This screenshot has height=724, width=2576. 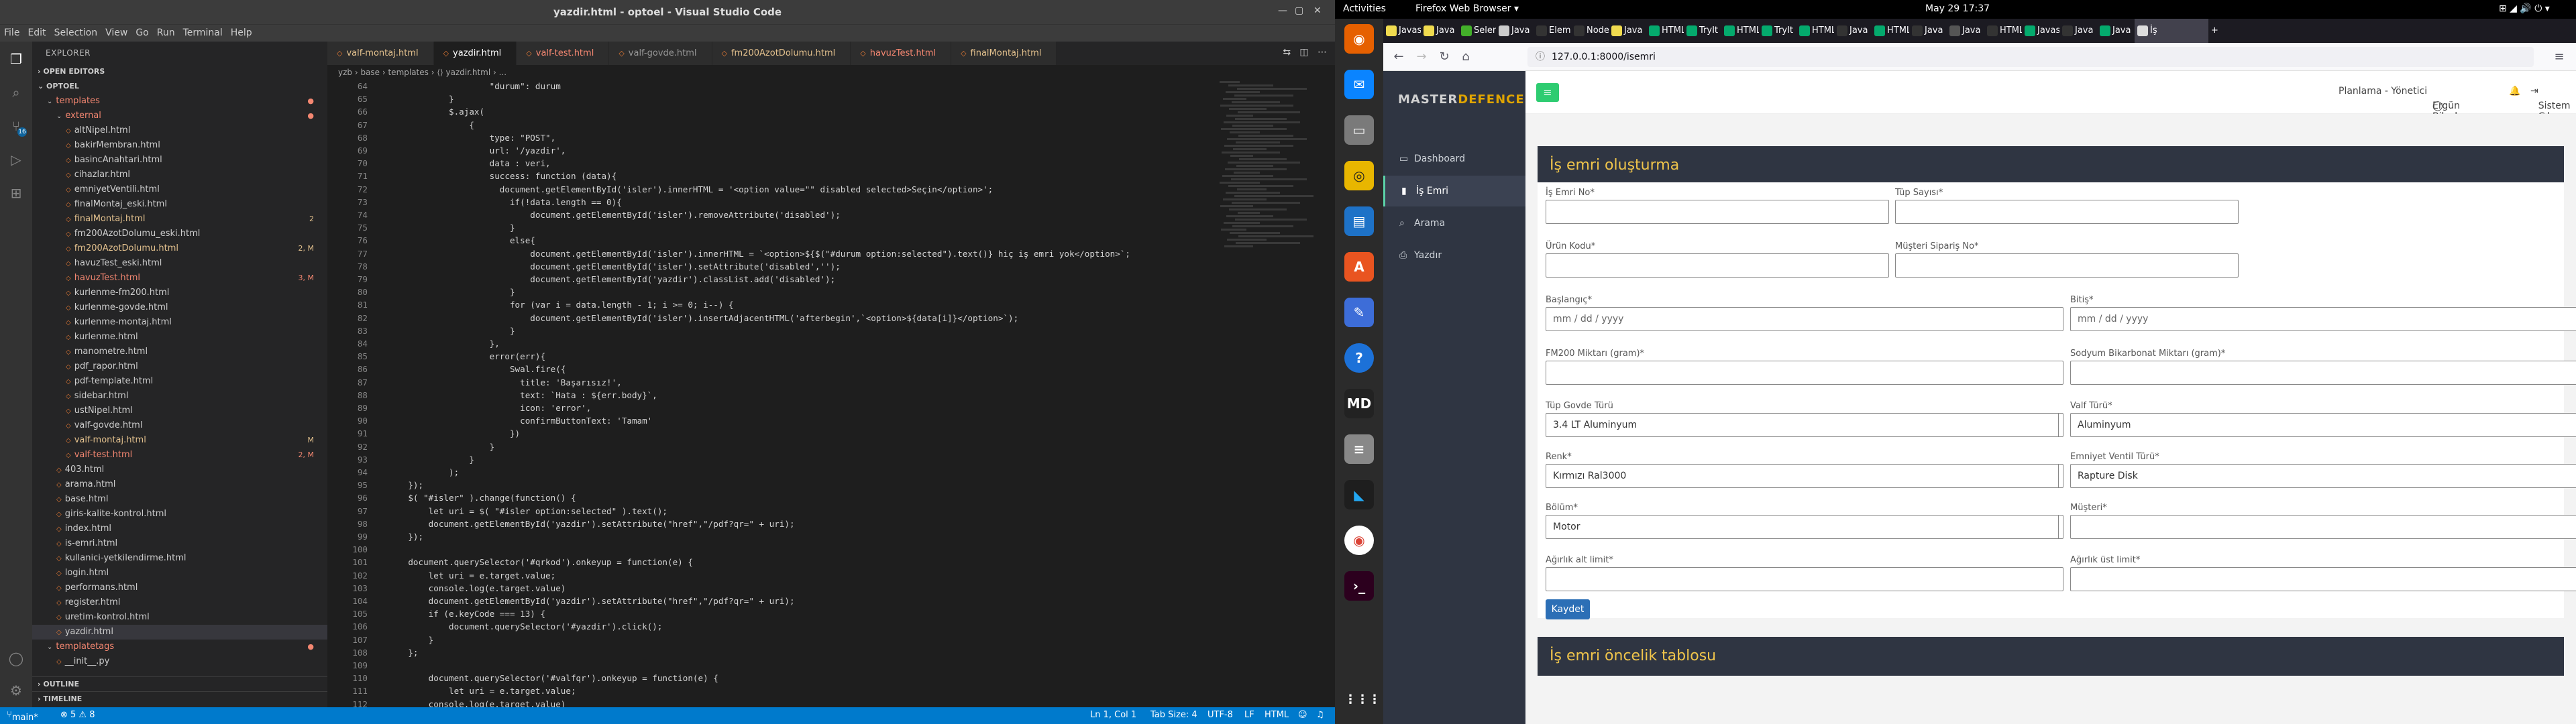 I want to click on tree-folder: ⌄ templates ●, so click(x=179, y=101).